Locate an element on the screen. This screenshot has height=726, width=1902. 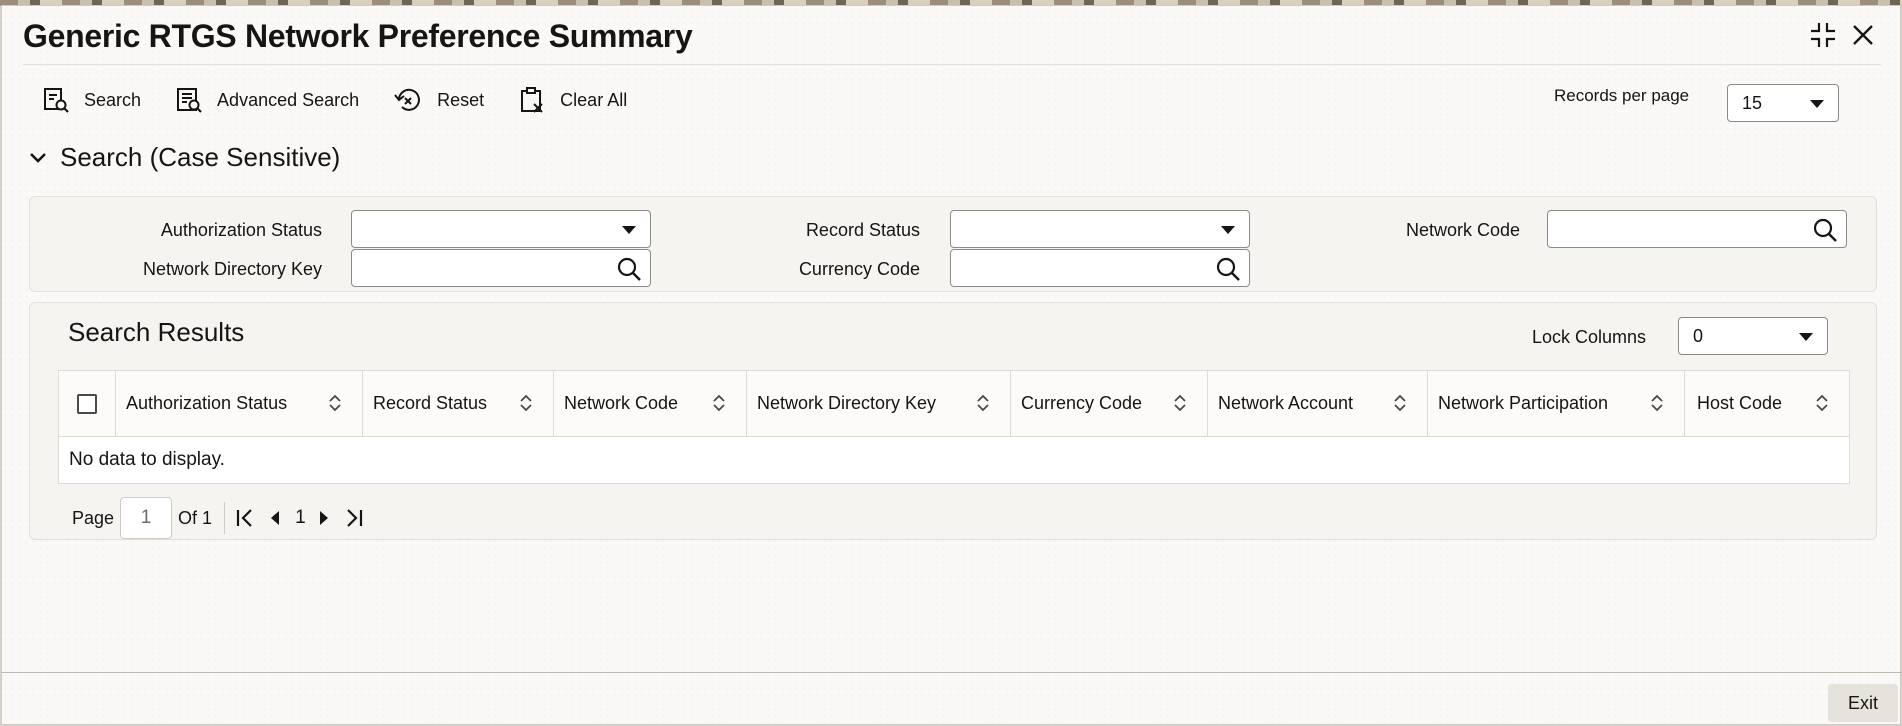
empty-table-message: No data to display. is located at coordinates (147, 459).